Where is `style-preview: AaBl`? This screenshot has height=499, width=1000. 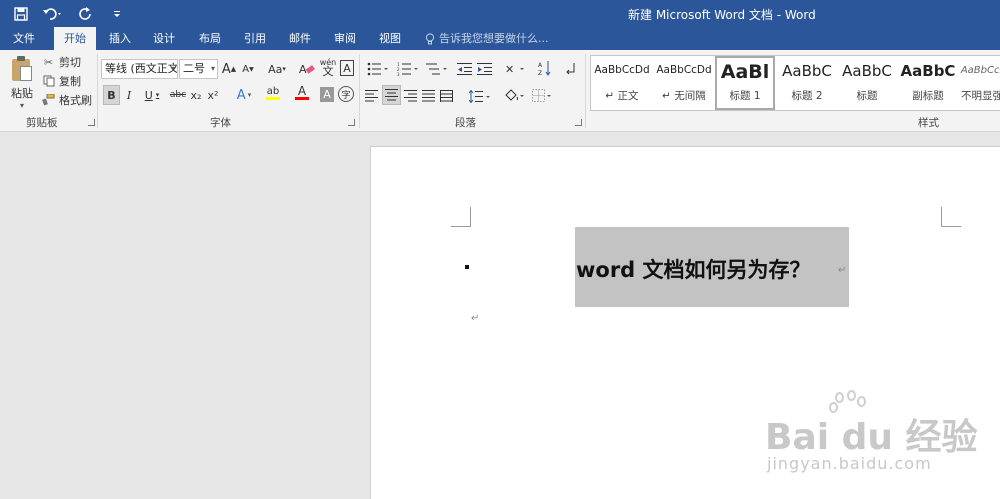
style-preview: AaBl is located at coordinates (745, 72).